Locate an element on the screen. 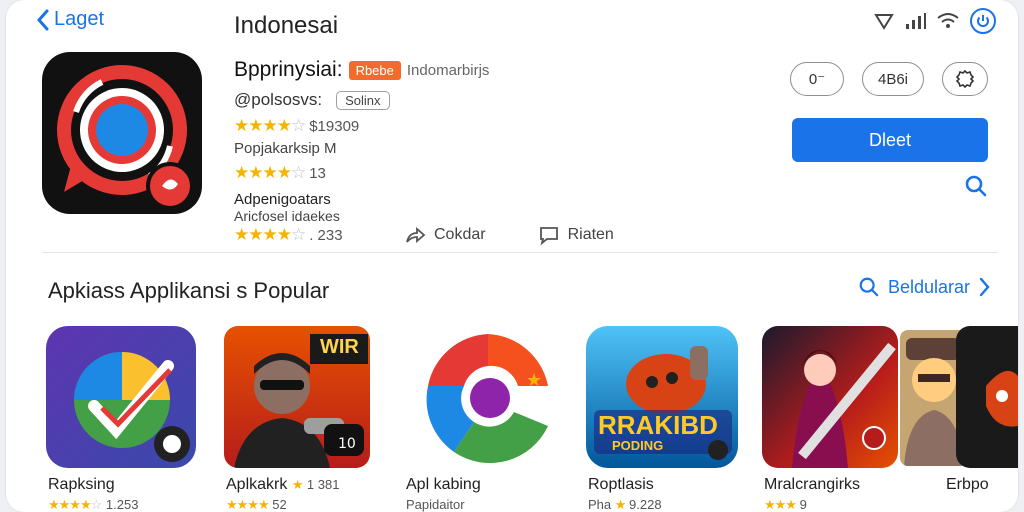 The height and width of the screenshot is (512, 1024). app-tile-name: Erbpo is located at coordinates (967, 484).